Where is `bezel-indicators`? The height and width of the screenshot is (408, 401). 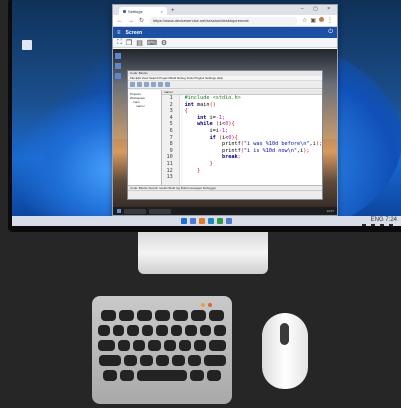 bezel-indicators is located at coordinates (377, 225).